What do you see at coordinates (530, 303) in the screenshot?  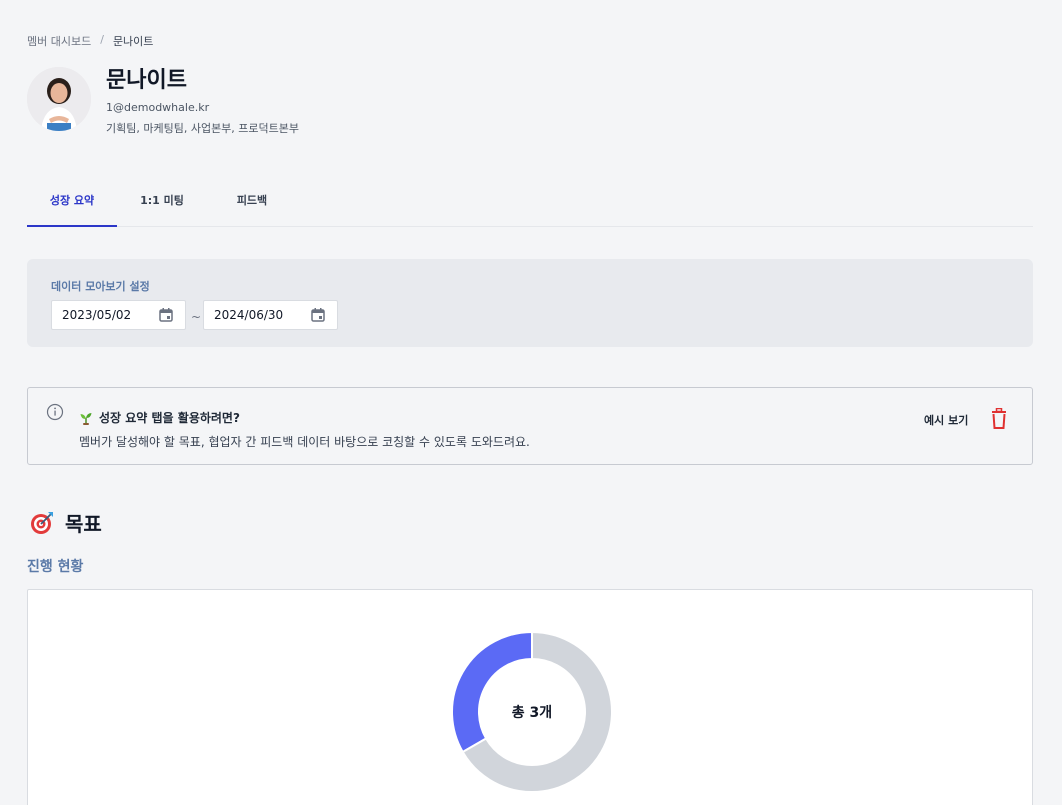 I see `data-filter-panel: 데이터 모아보기 설정 2023/05/02 ~ 2024/06/30` at bounding box center [530, 303].